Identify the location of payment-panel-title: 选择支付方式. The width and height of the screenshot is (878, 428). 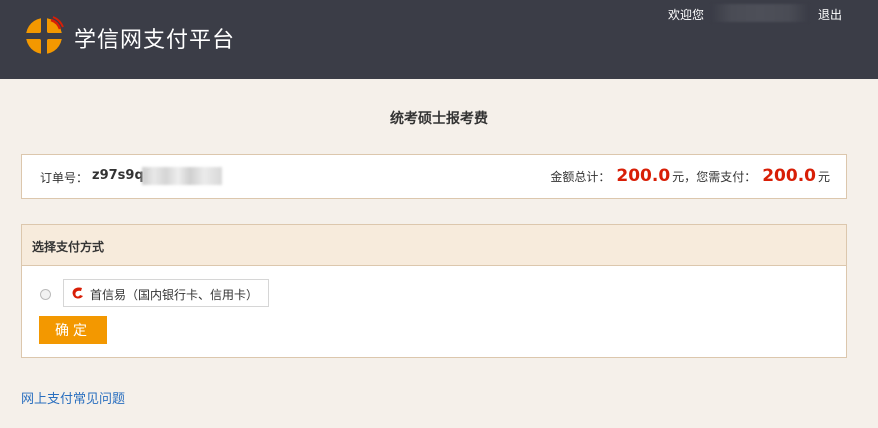
(68, 247).